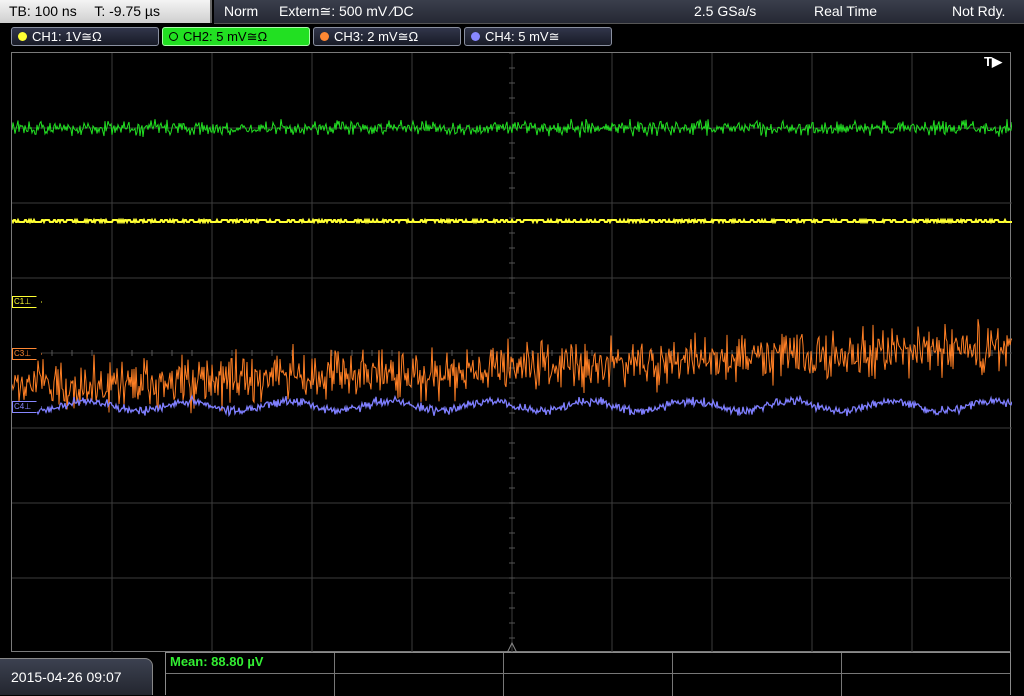  What do you see at coordinates (225, 36) in the screenshot?
I see `channel-2-label: CH2: 5 mV≅Ω` at bounding box center [225, 36].